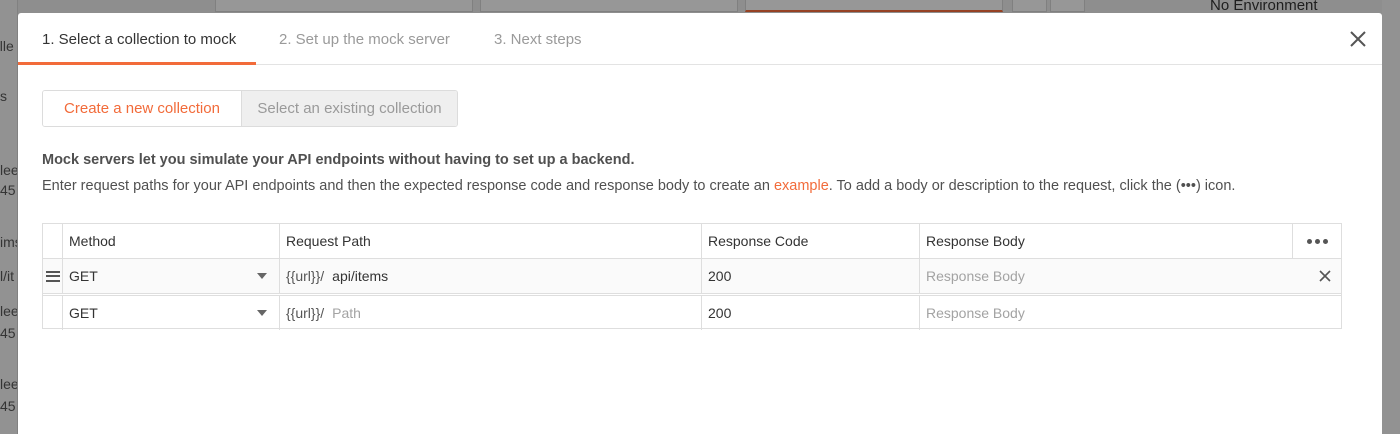 The width and height of the screenshot is (1400, 434). Describe the element at coordinates (170, 241) in the screenshot. I see `method-header: Method` at that location.